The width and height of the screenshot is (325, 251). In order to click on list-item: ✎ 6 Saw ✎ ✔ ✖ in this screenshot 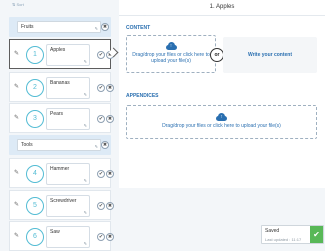, I will do `click(61, 236)`.